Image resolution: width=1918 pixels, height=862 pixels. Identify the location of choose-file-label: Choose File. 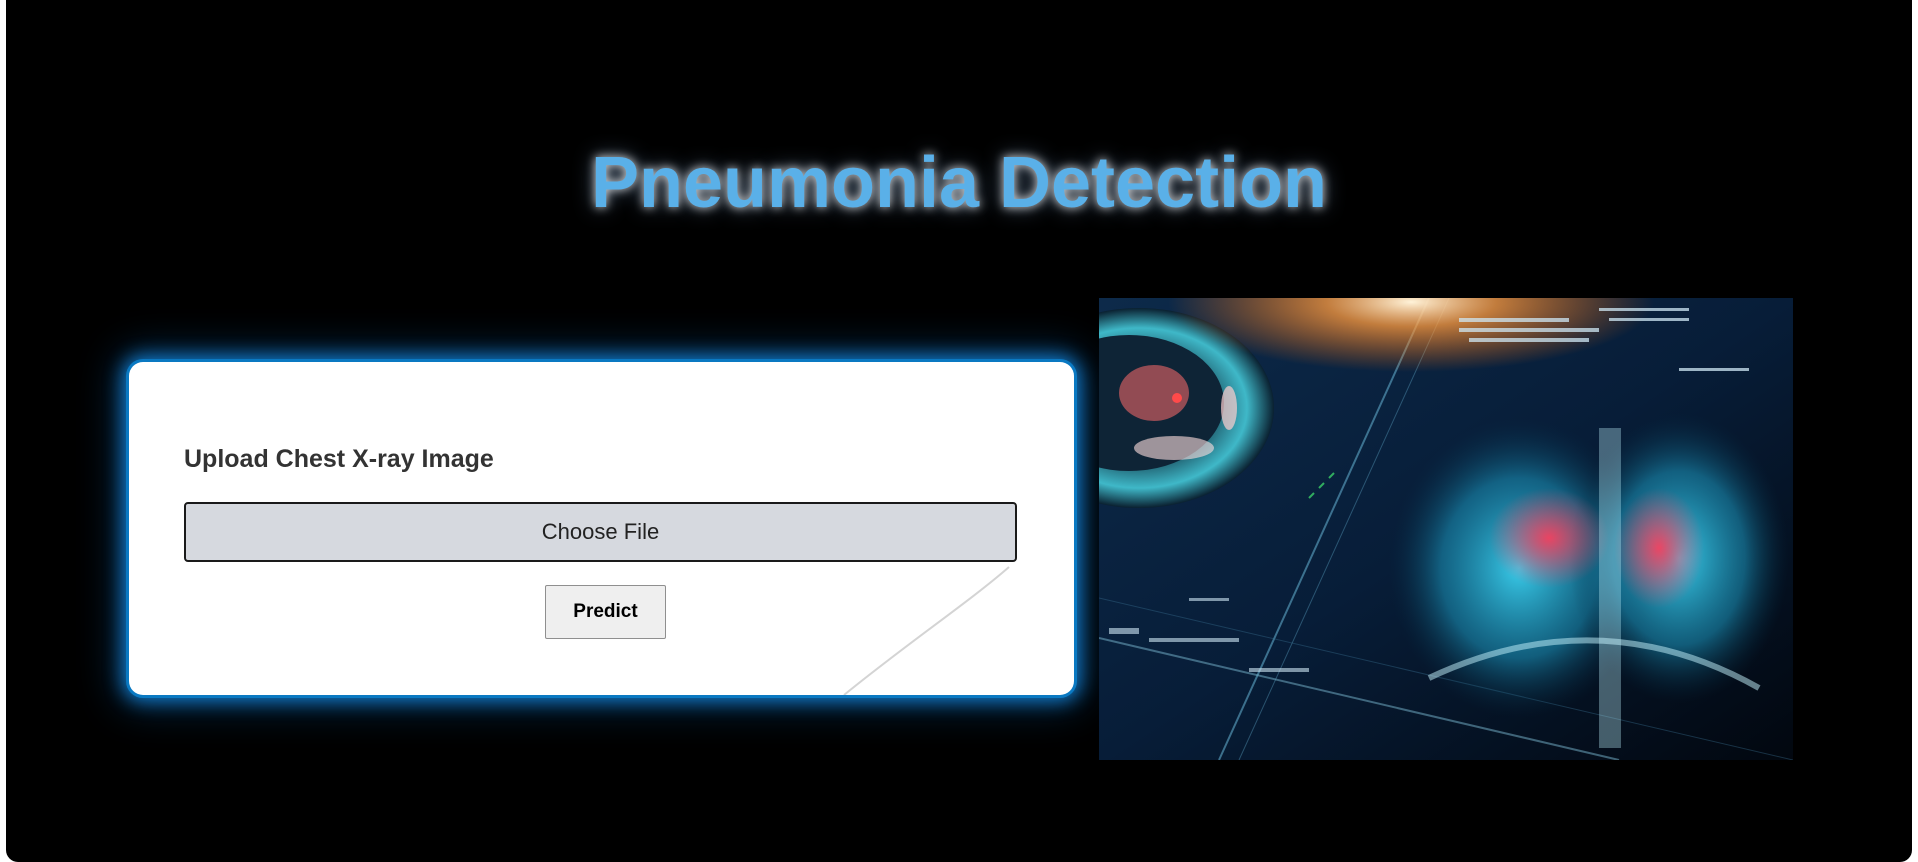
(600, 531).